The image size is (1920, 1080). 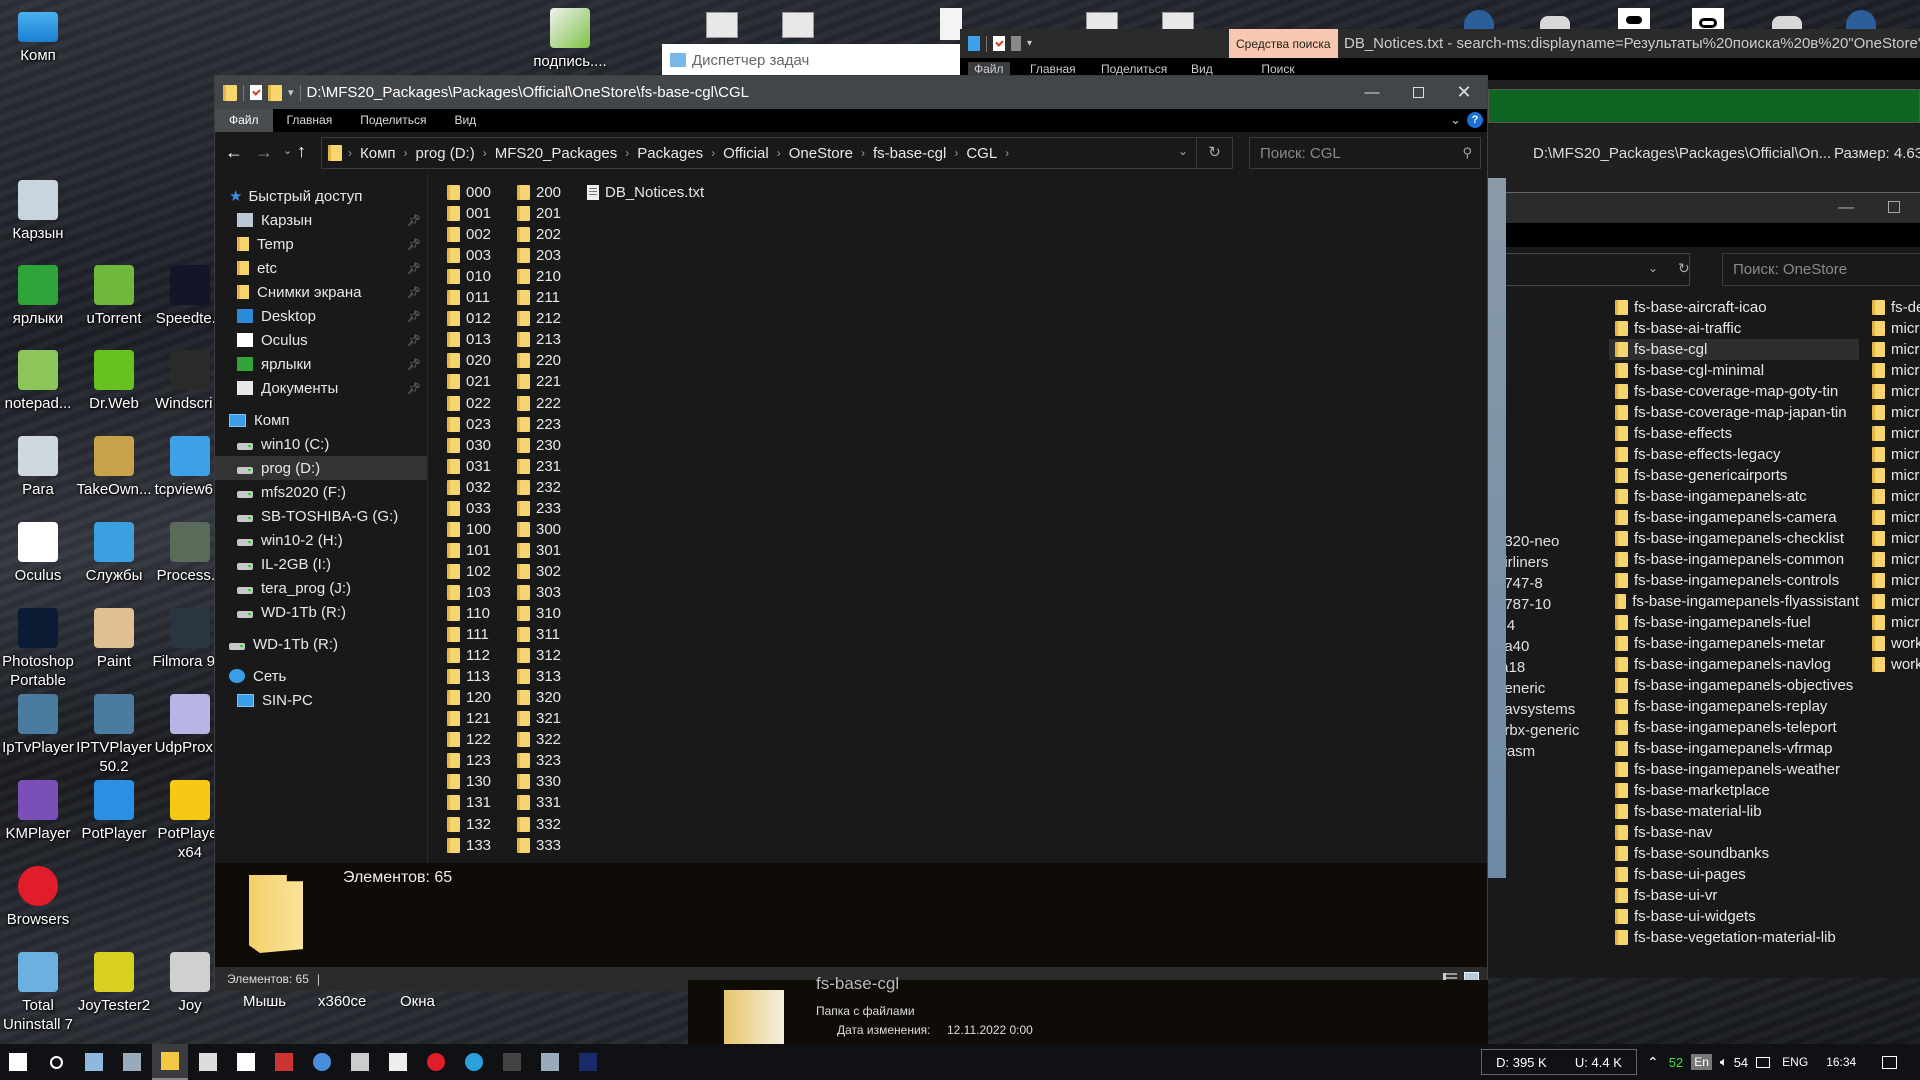 What do you see at coordinates (321, 292) in the screenshot?
I see `nav-item: Снимки экрана 📌︎` at bounding box center [321, 292].